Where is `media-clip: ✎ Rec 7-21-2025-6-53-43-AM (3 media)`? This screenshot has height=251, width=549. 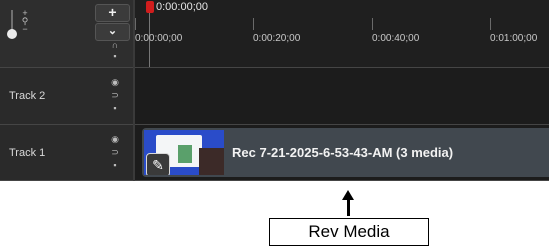
media-clip: ✎ Rec 7-21-2025-6-53-43-AM (3 media) is located at coordinates (345, 152).